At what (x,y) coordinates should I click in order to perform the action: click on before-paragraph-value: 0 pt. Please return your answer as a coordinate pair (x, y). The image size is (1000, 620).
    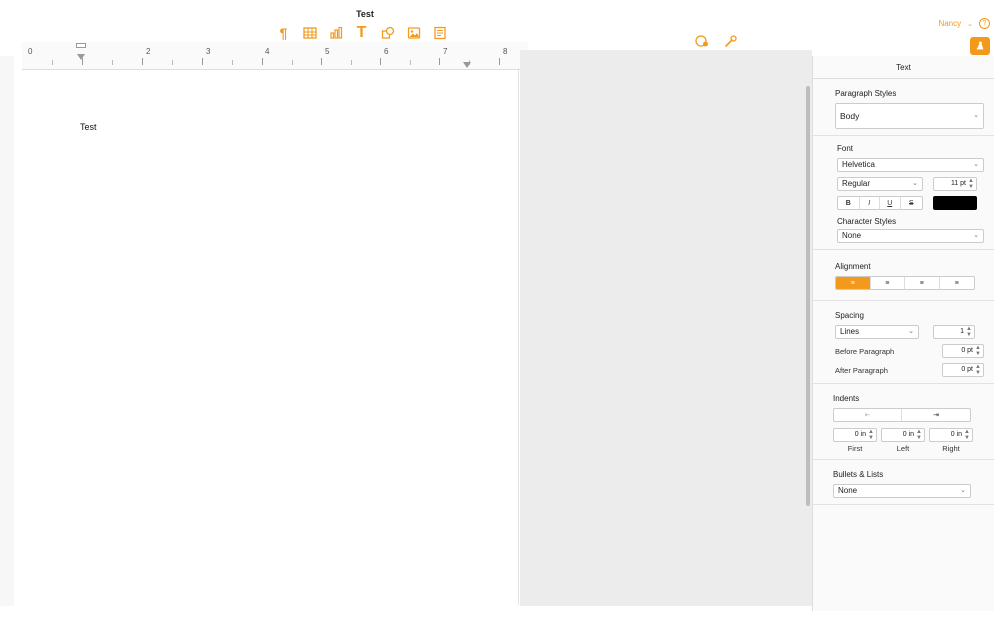
    Looking at the image, I should click on (967, 350).